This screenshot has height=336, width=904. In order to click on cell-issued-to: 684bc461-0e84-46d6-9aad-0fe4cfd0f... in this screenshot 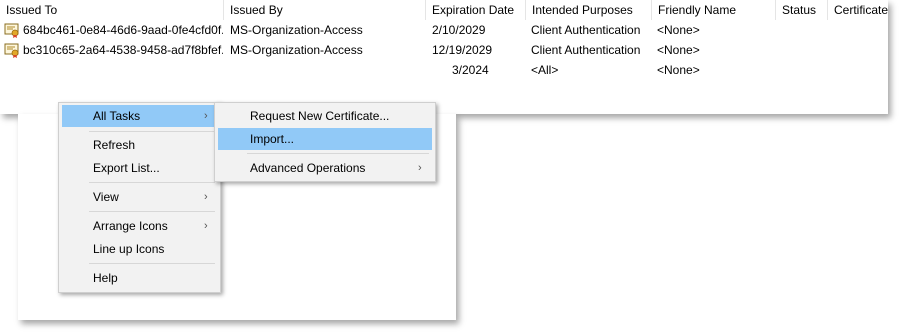, I will do `click(123, 30)`.